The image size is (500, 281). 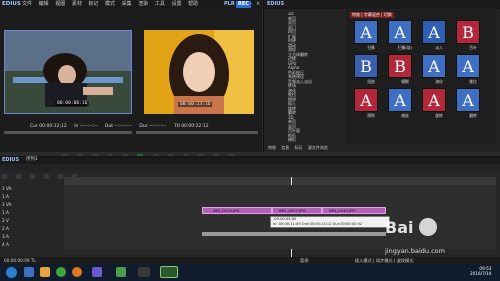 What do you see at coordinates (160, 4) in the screenshot?
I see `menu-item: 工具` at bounding box center [160, 4].